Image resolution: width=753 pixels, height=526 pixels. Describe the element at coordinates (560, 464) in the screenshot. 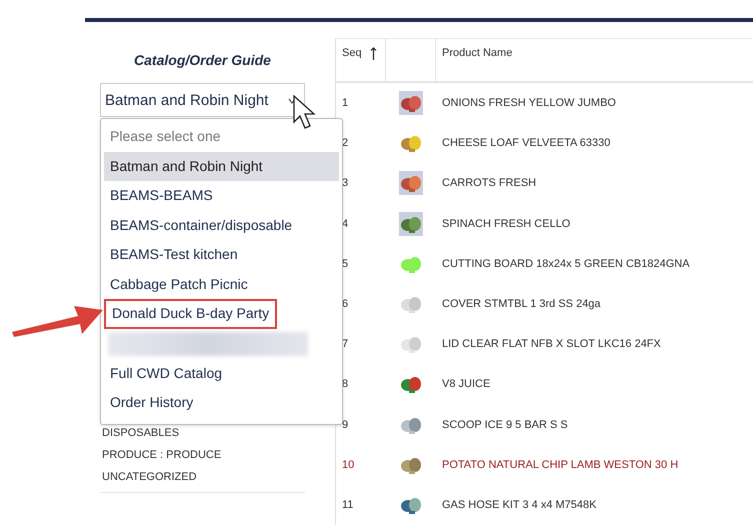

I see `product-name-cell: POTATO NATURAL CHIP LAMB WESTON 30 H` at that location.